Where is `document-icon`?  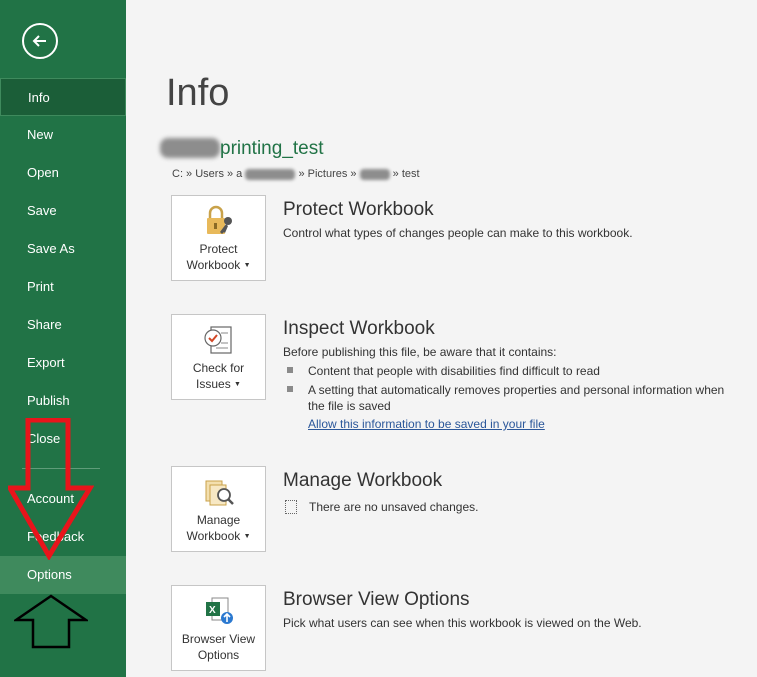
document-icon is located at coordinates (291, 507).